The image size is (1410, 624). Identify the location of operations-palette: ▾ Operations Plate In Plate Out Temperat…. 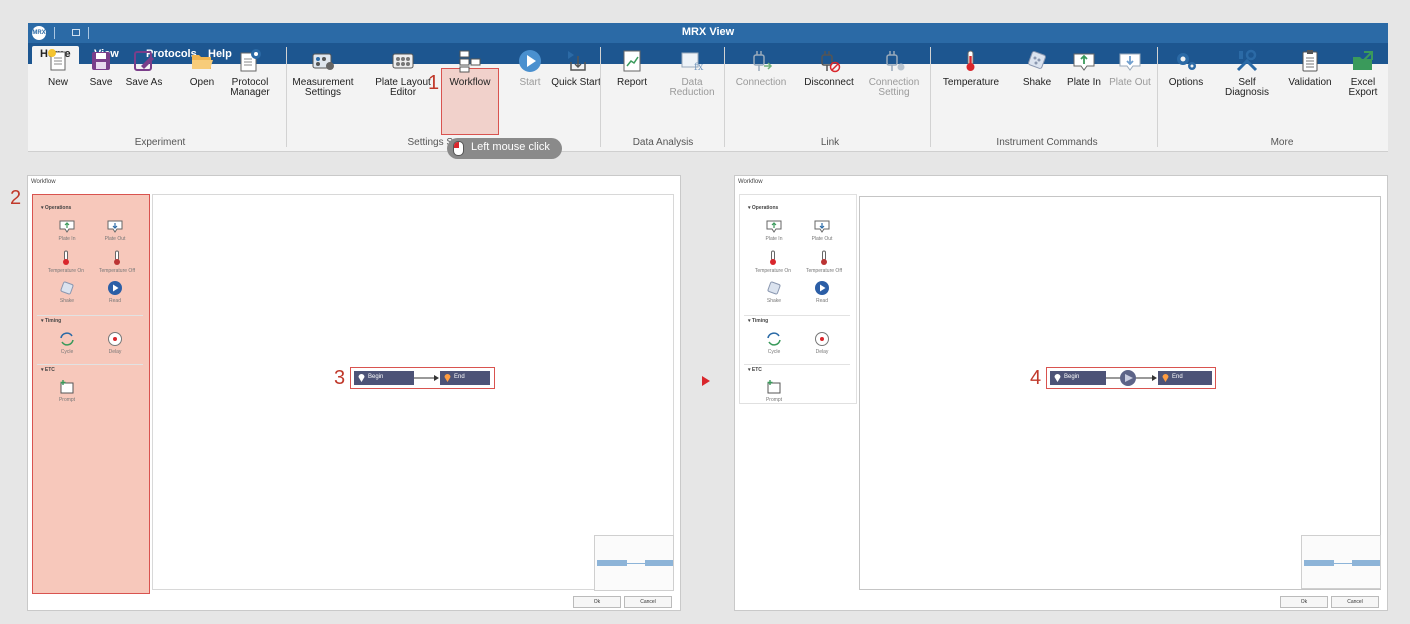
(798, 299).